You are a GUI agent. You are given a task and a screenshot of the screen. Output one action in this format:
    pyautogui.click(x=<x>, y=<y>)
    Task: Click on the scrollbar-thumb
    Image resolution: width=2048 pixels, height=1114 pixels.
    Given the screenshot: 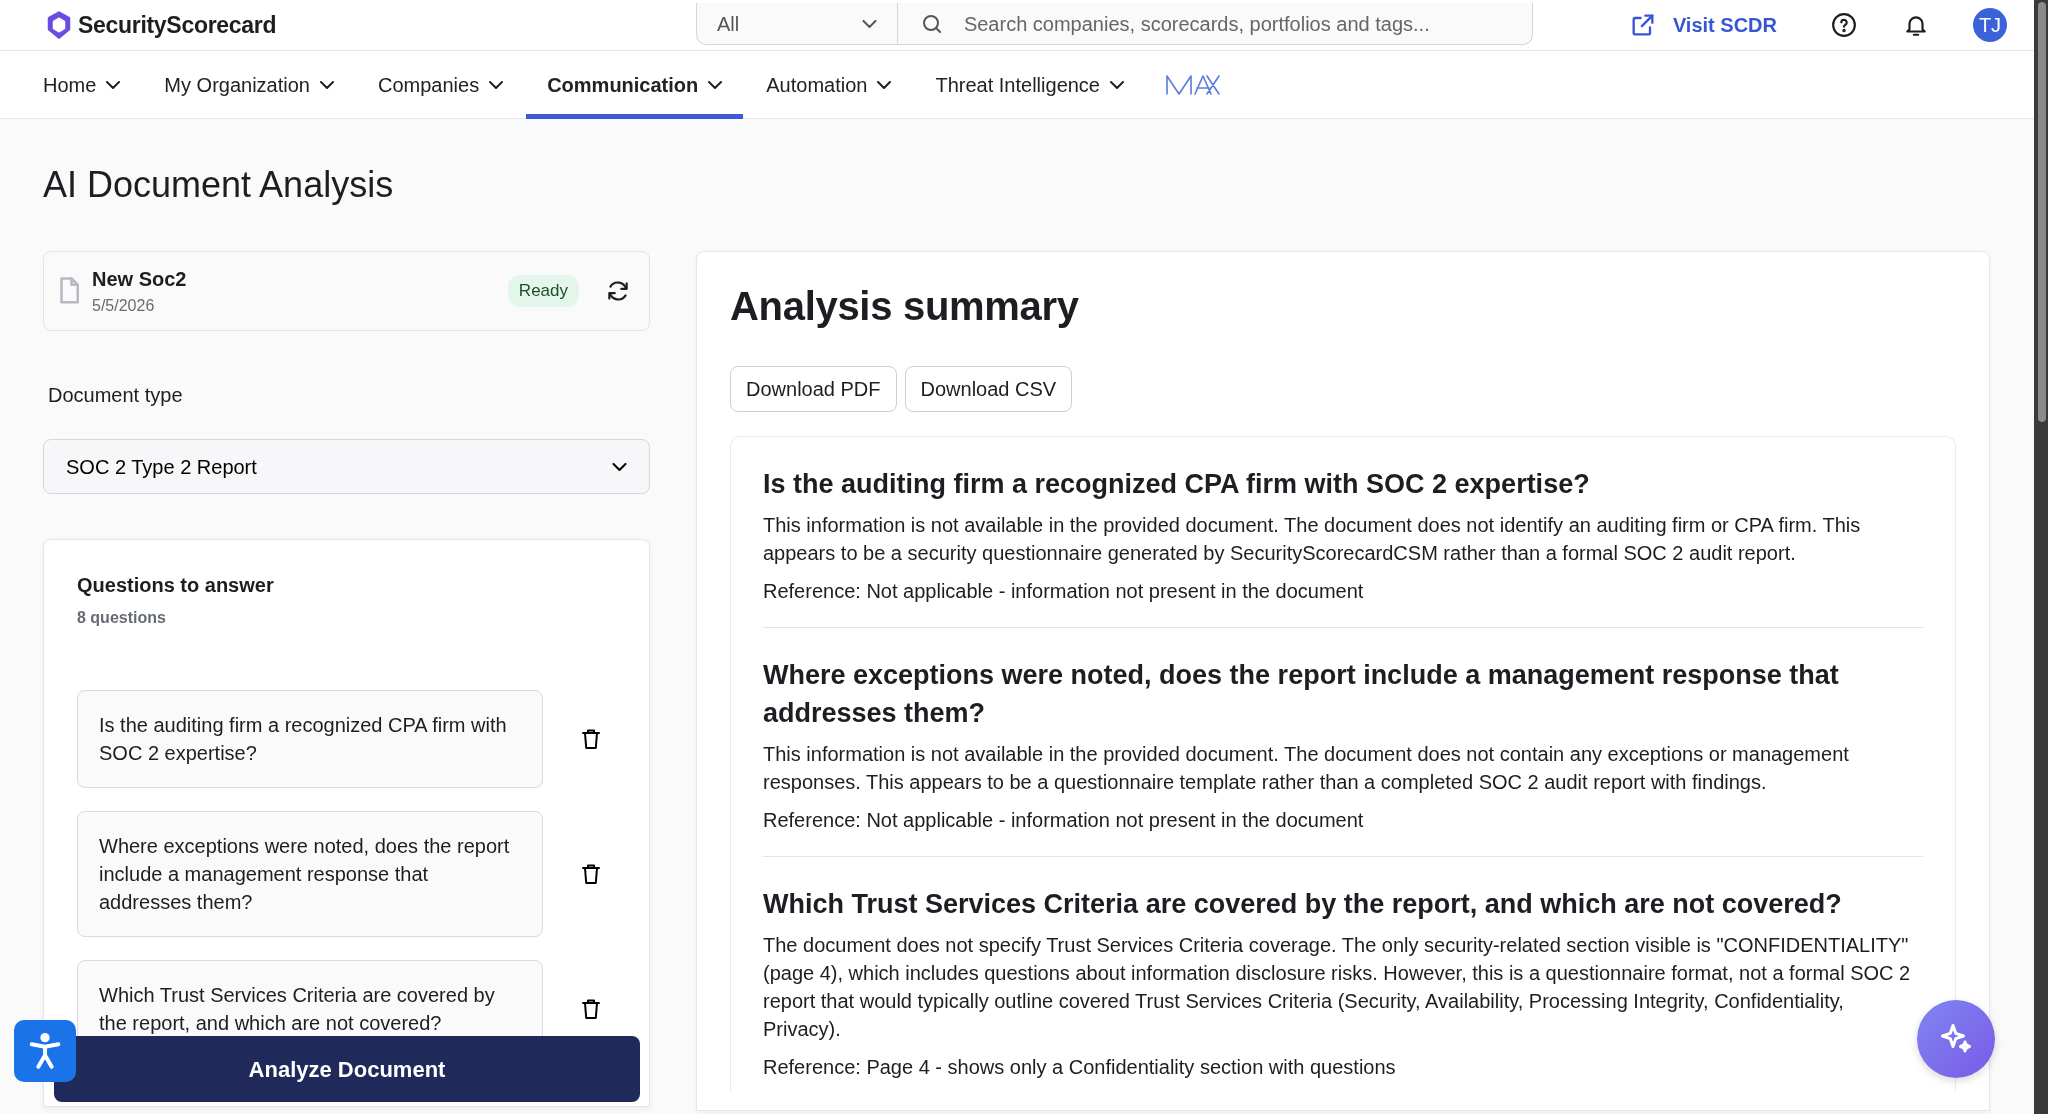 What is the action you would take?
    pyautogui.click(x=2042, y=212)
    